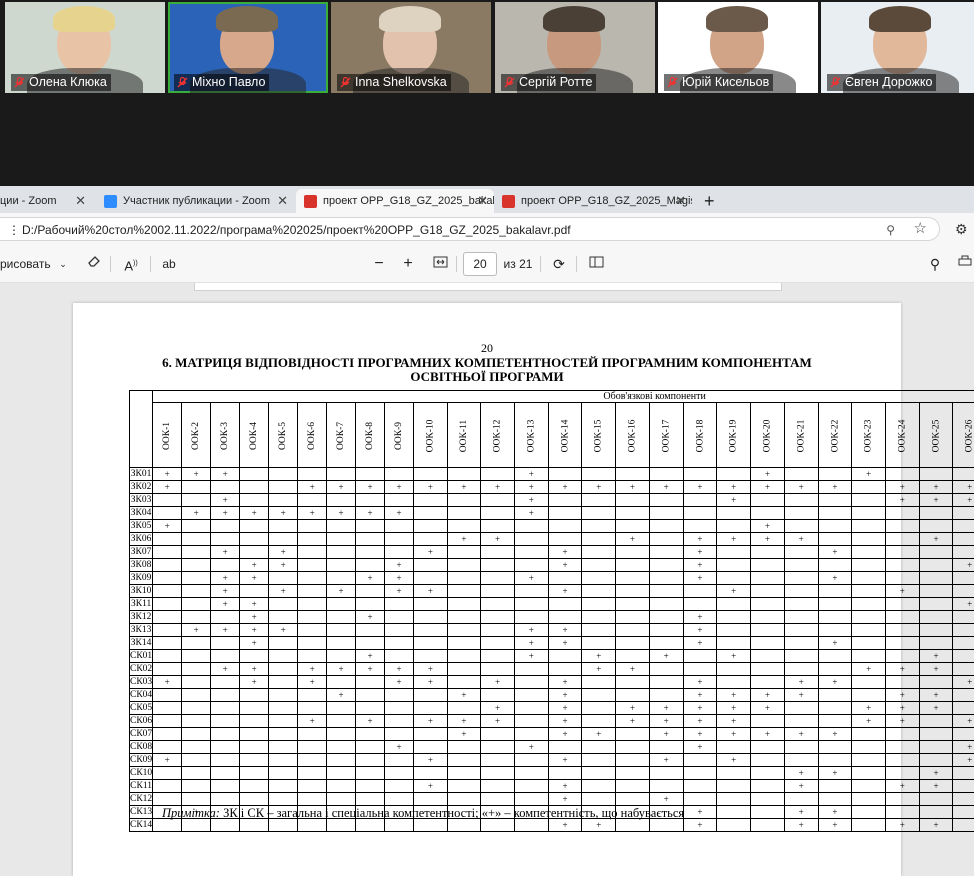 This screenshot has width=974, height=876. I want to click on muted-mic-icon, so click(345, 82).